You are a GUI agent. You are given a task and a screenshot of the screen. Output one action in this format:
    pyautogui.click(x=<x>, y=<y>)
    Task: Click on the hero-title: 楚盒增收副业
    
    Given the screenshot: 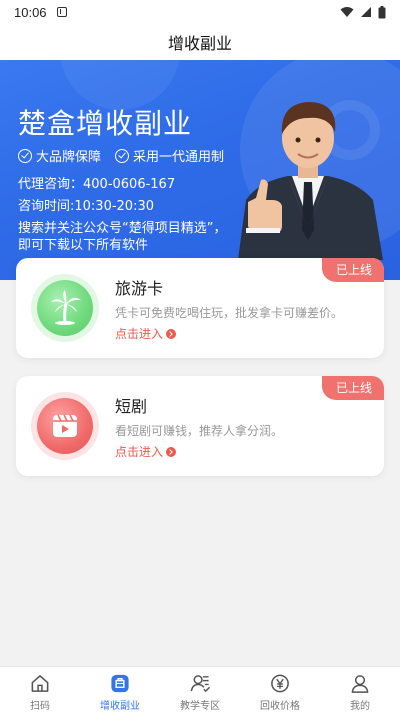 What is the action you would take?
    pyautogui.click(x=105, y=123)
    